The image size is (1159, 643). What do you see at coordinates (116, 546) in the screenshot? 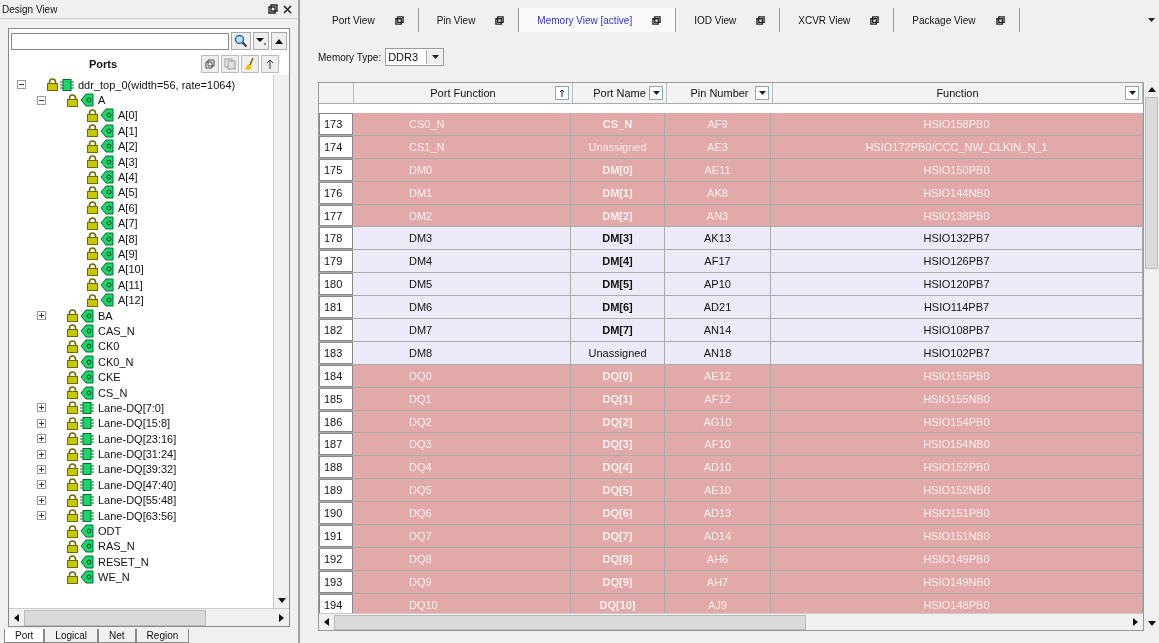
I see `tree-item: RAS_N` at bounding box center [116, 546].